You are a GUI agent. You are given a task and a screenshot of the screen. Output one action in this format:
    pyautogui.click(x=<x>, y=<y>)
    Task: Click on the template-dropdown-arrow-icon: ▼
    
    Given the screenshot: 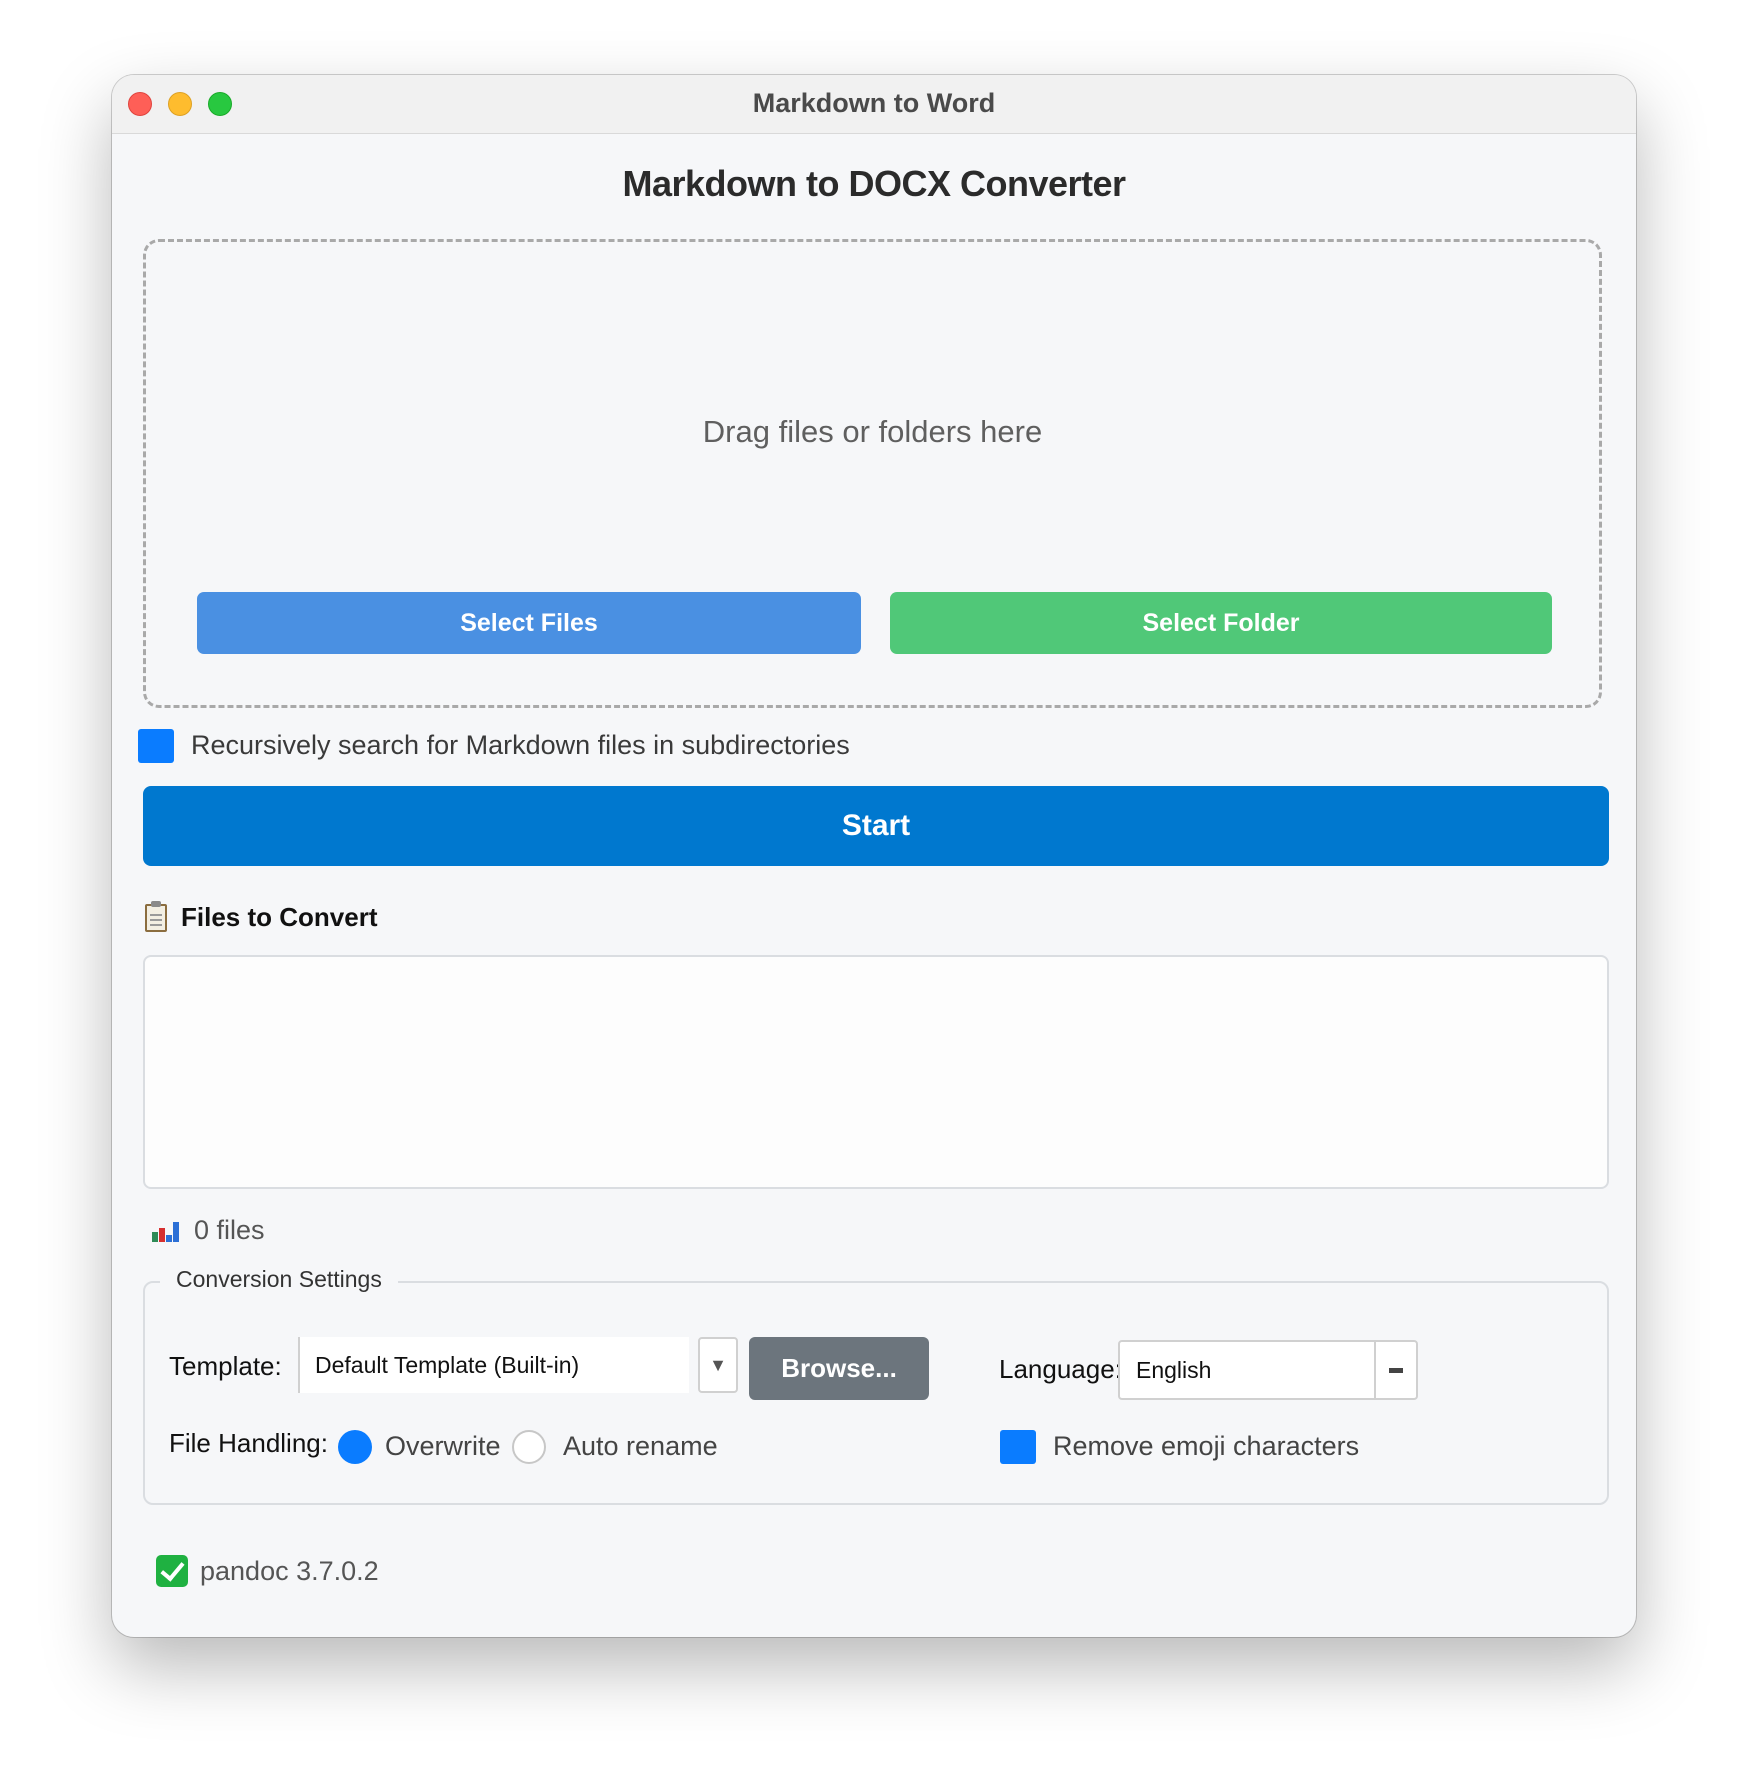 What is the action you would take?
    pyautogui.click(x=718, y=1365)
    